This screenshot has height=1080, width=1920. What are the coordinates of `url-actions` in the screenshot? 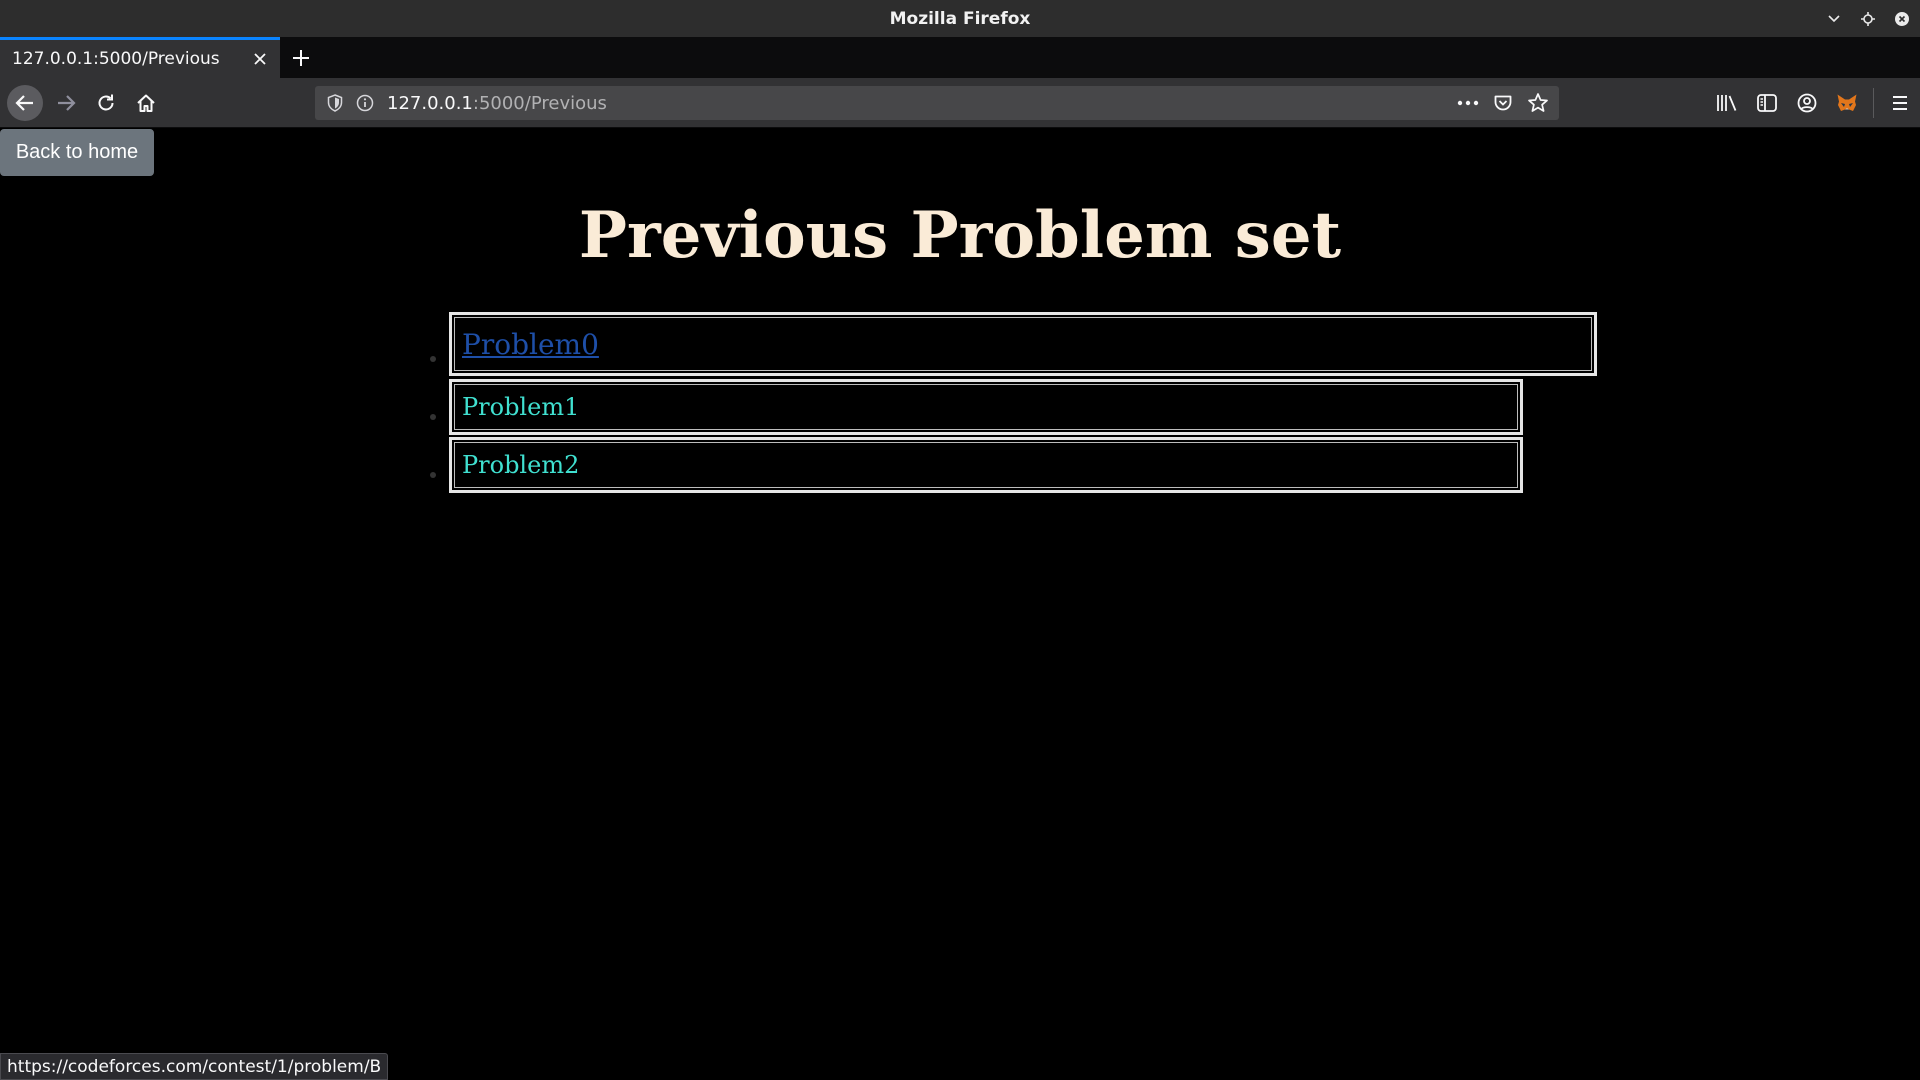 It's located at (1503, 103).